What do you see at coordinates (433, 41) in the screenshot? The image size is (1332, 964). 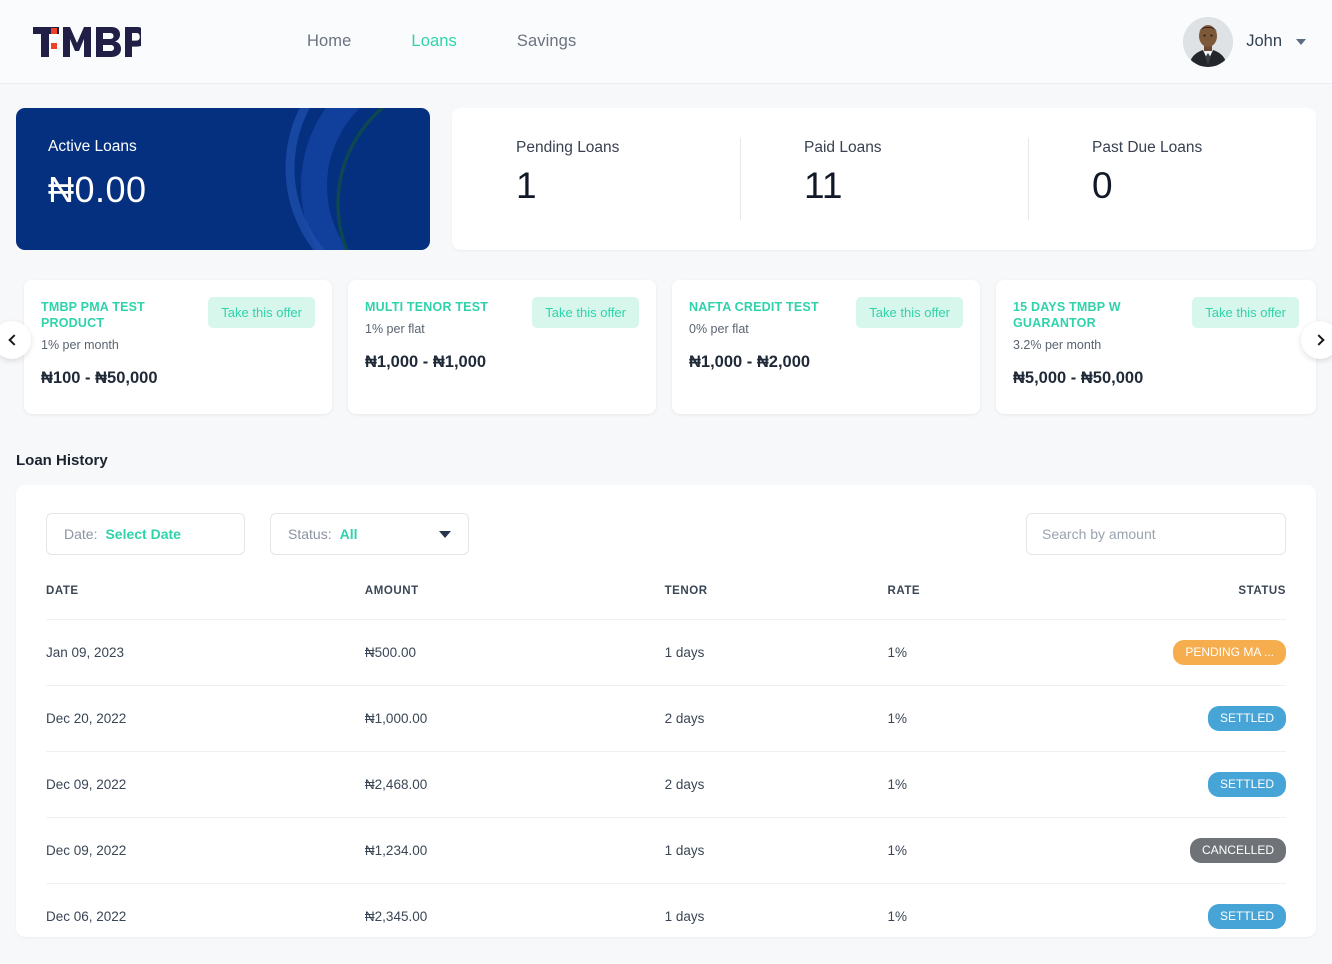 I see `nav-item-loans: Loans` at bounding box center [433, 41].